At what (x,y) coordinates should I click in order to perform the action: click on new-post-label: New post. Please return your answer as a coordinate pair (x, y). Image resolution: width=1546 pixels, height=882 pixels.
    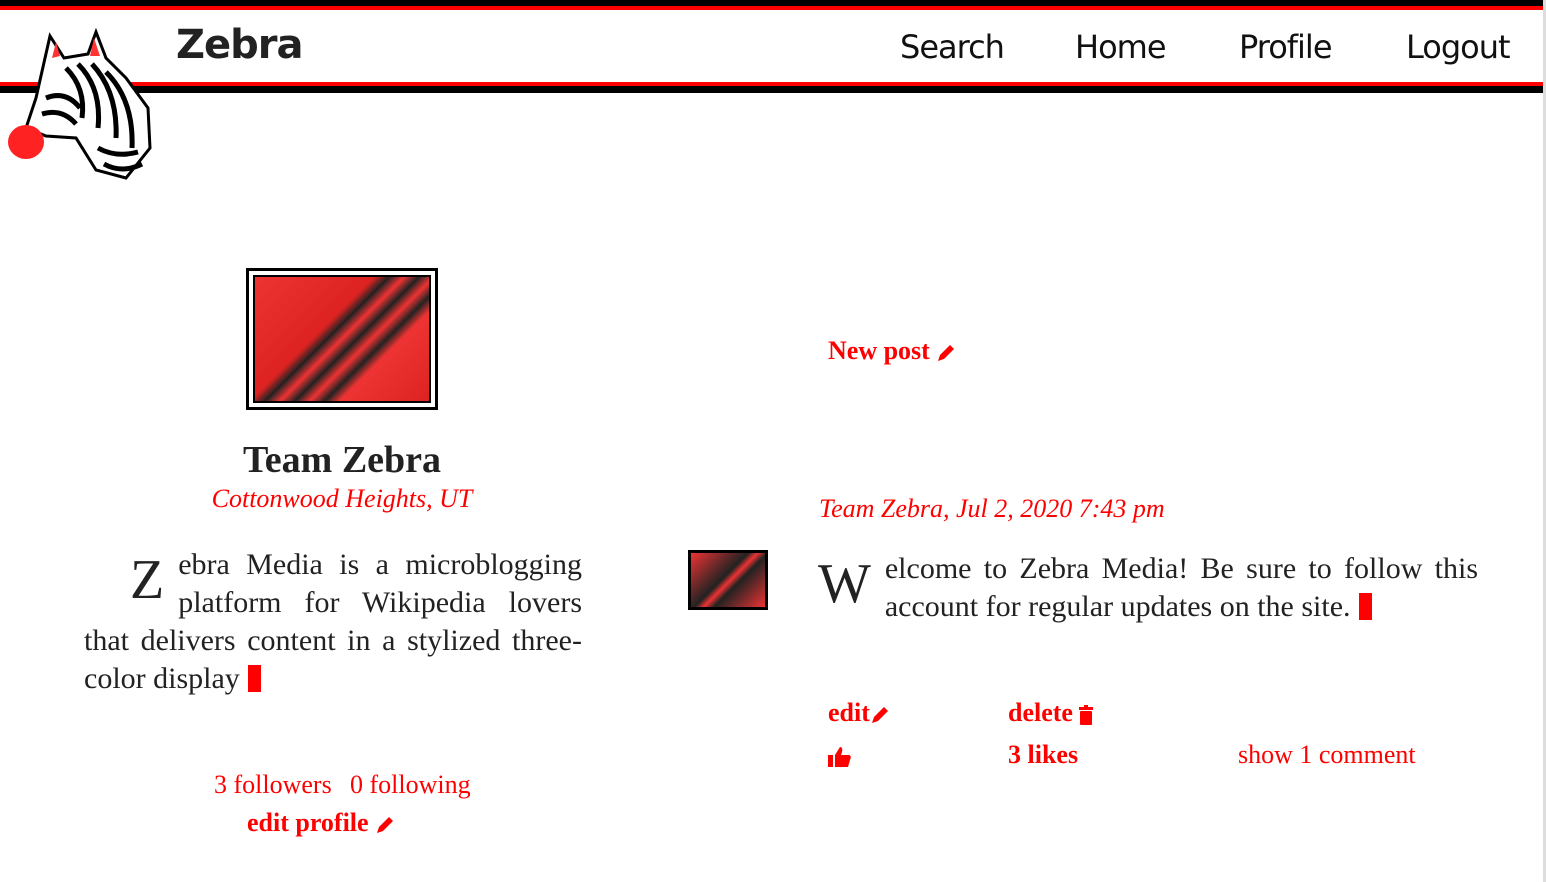
    Looking at the image, I should click on (879, 350).